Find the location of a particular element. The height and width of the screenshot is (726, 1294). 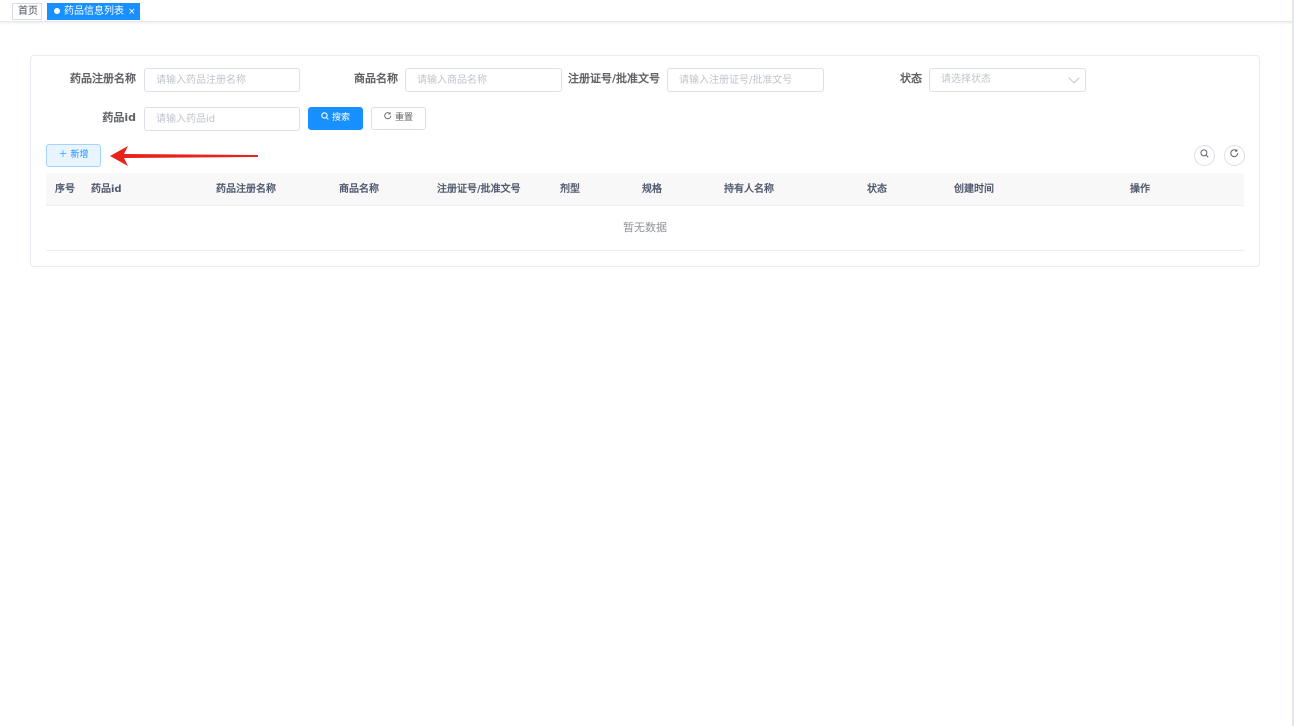

reset-button: 重置 is located at coordinates (398, 118).